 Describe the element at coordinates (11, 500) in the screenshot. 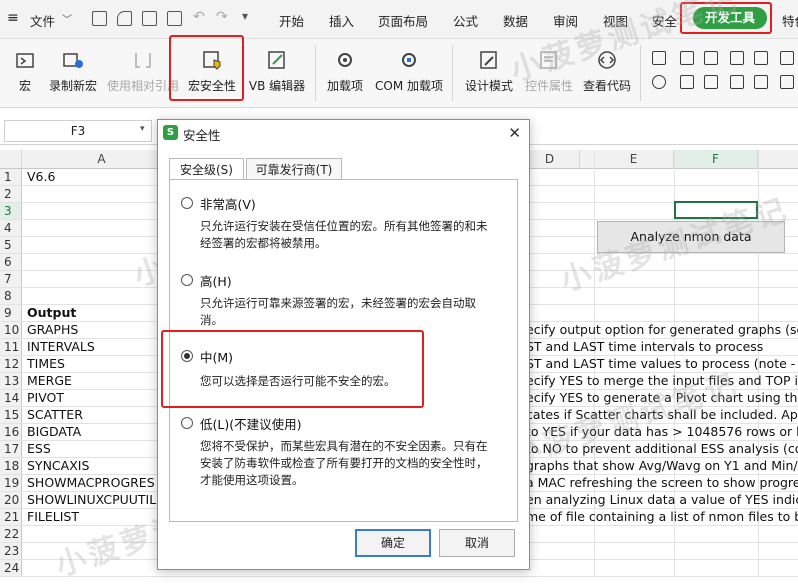

I see `row-number: 20` at that location.